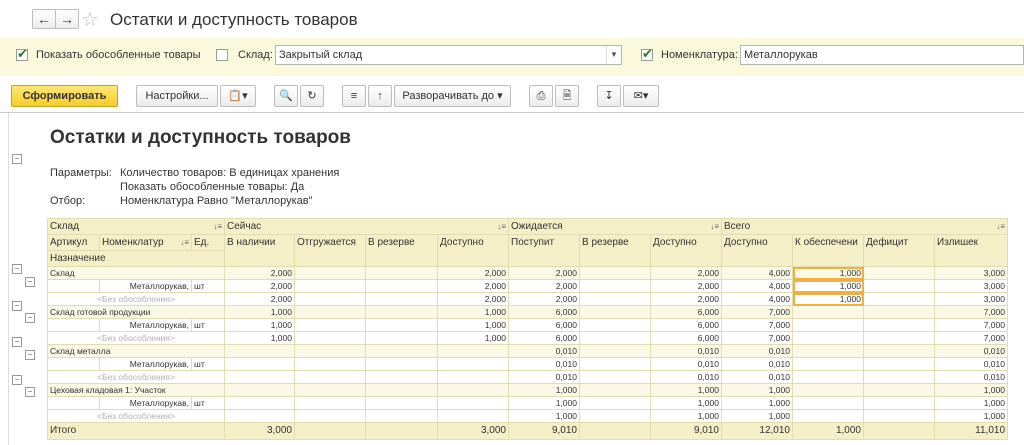 The image size is (1024, 445). Describe the element at coordinates (613, 55) in the screenshot. I see `warehouse-dropdown-icon: ▼` at that location.